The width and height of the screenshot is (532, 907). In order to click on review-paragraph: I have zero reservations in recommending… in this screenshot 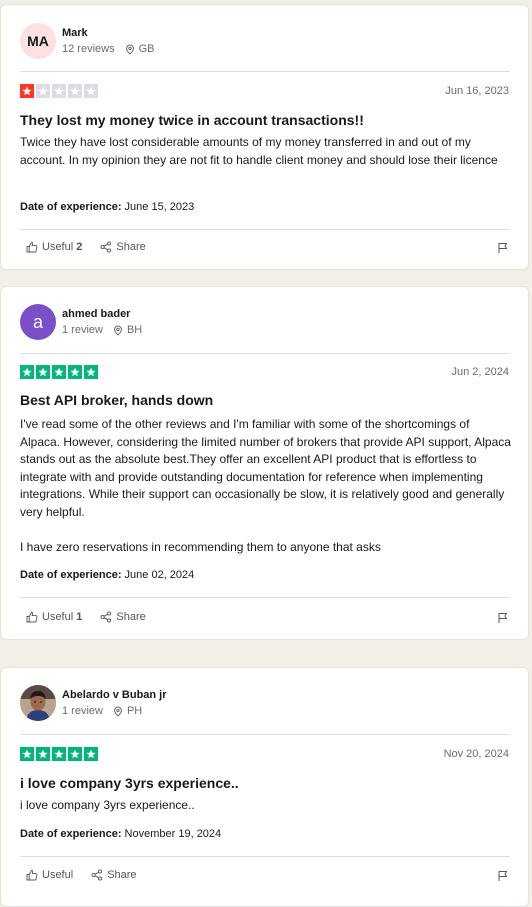, I will do `click(200, 546)`.